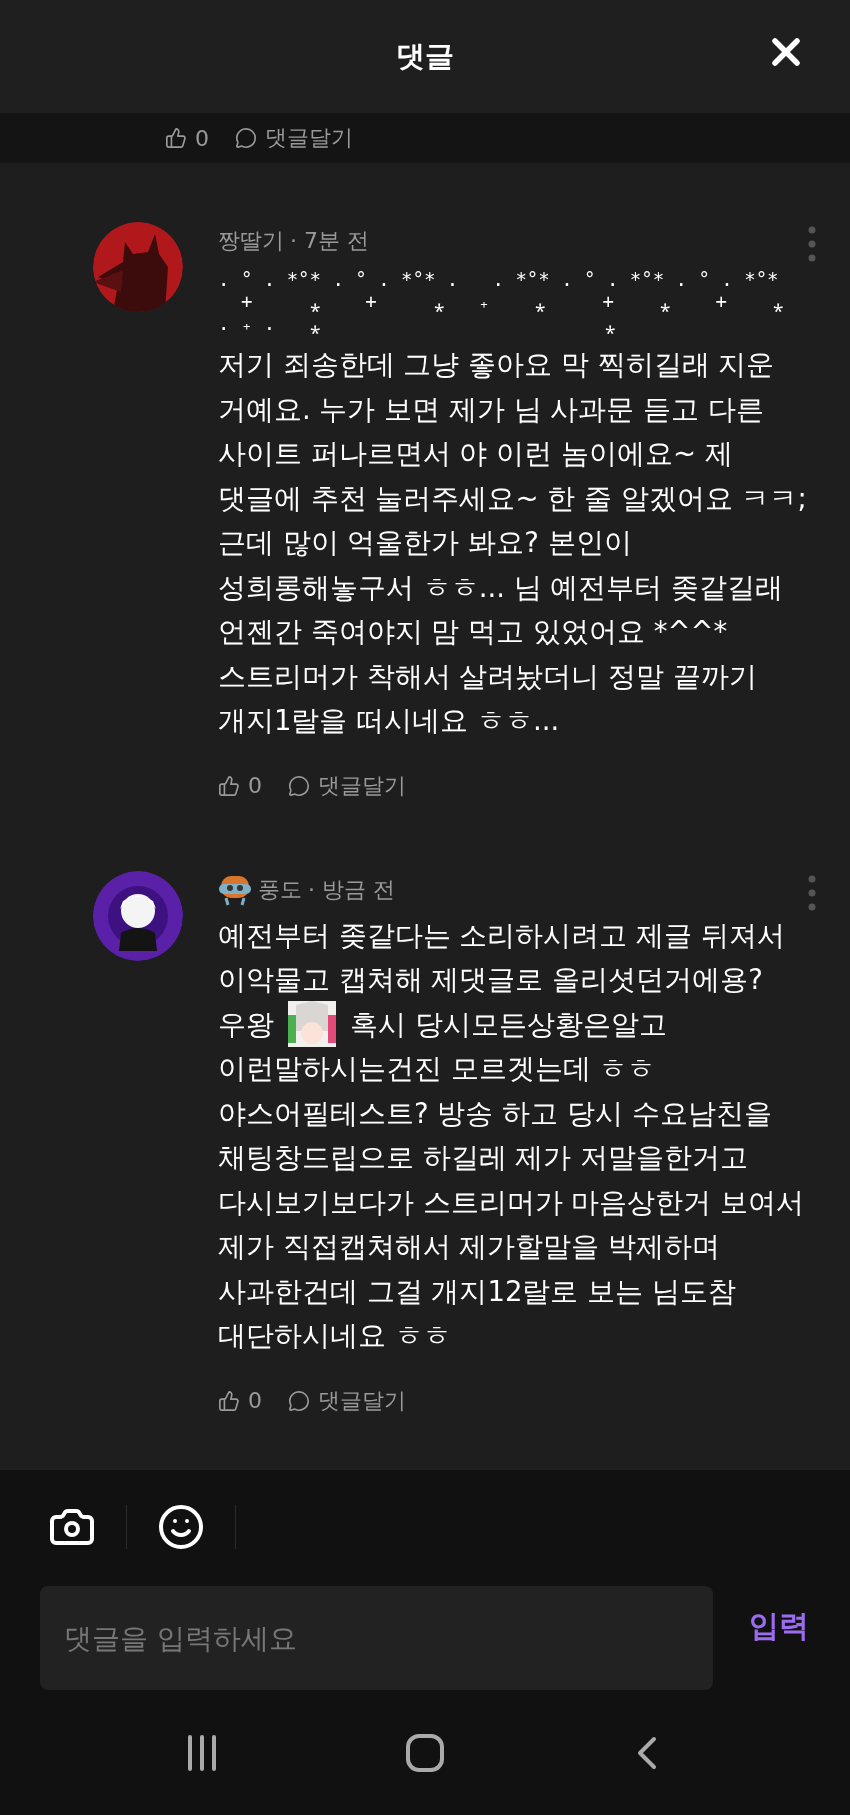 The width and height of the screenshot is (850, 1815). Describe the element at coordinates (280, 889) in the screenshot. I see `author-name: 풍도` at that location.